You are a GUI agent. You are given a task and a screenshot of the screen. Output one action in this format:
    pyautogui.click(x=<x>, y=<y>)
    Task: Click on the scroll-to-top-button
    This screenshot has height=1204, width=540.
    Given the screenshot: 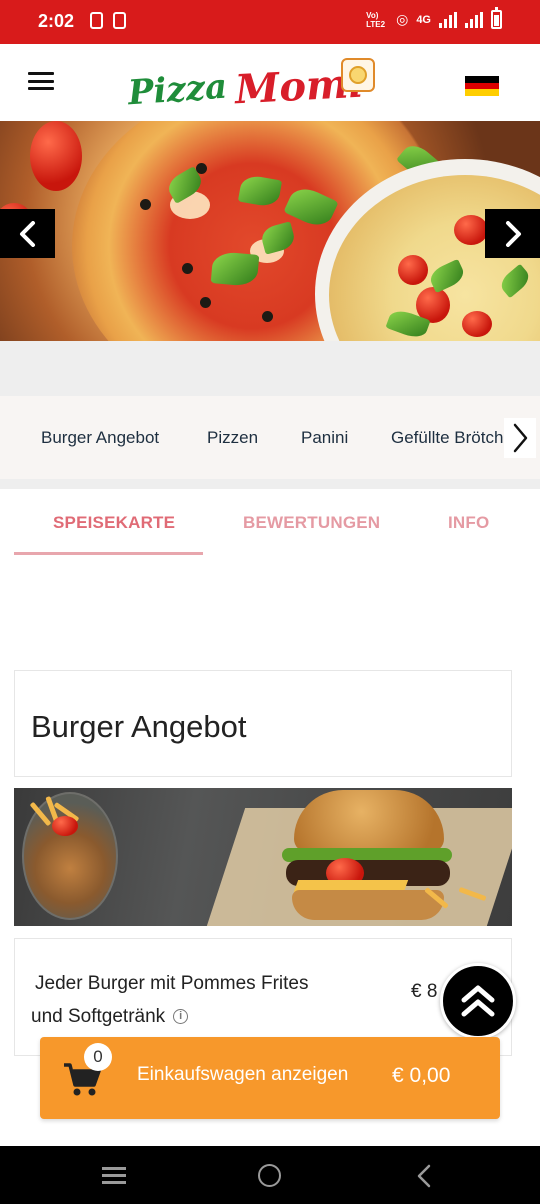 What is the action you would take?
    pyautogui.click(x=478, y=1001)
    